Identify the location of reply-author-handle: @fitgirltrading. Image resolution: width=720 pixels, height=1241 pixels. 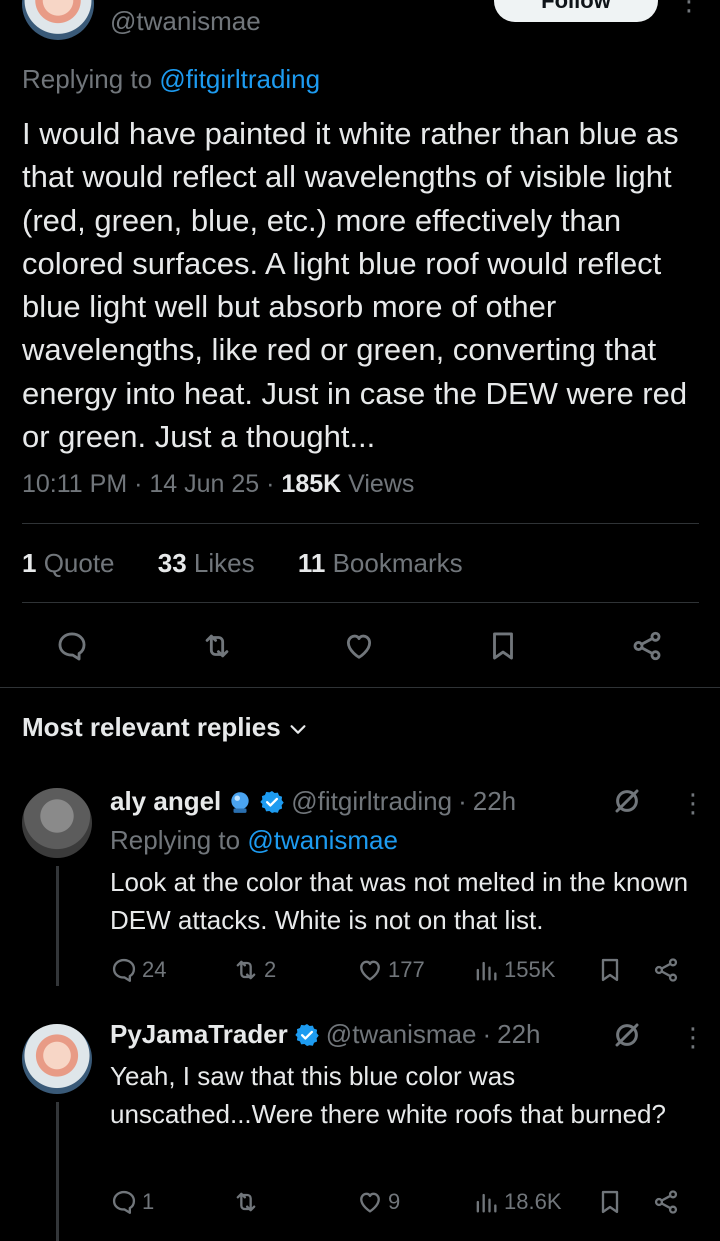
(371, 801).